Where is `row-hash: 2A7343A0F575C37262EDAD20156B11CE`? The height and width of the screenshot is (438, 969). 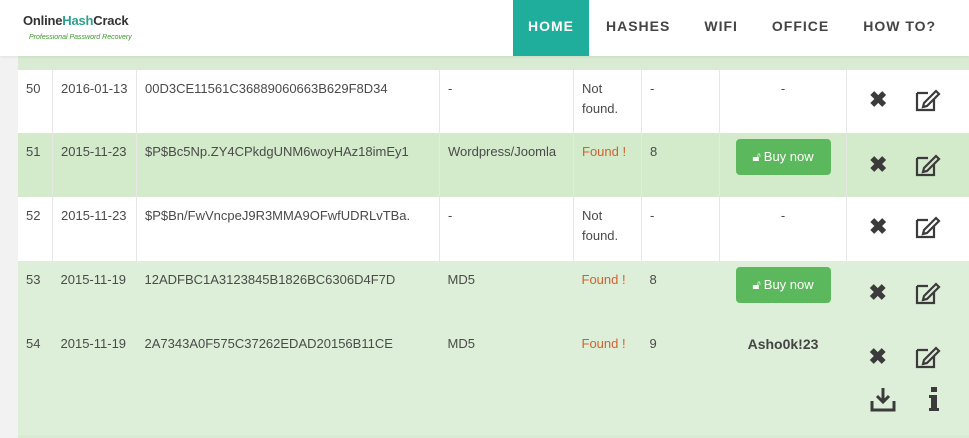
row-hash: 2A7343A0F575C37262EDAD20156B11CE is located at coordinates (288, 380).